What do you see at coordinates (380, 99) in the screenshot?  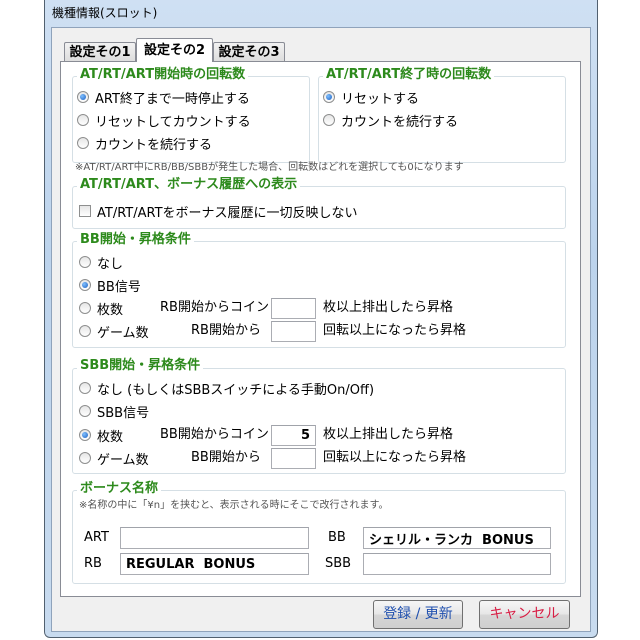 I see `radio-label: リセットする` at bounding box center [380, 99].